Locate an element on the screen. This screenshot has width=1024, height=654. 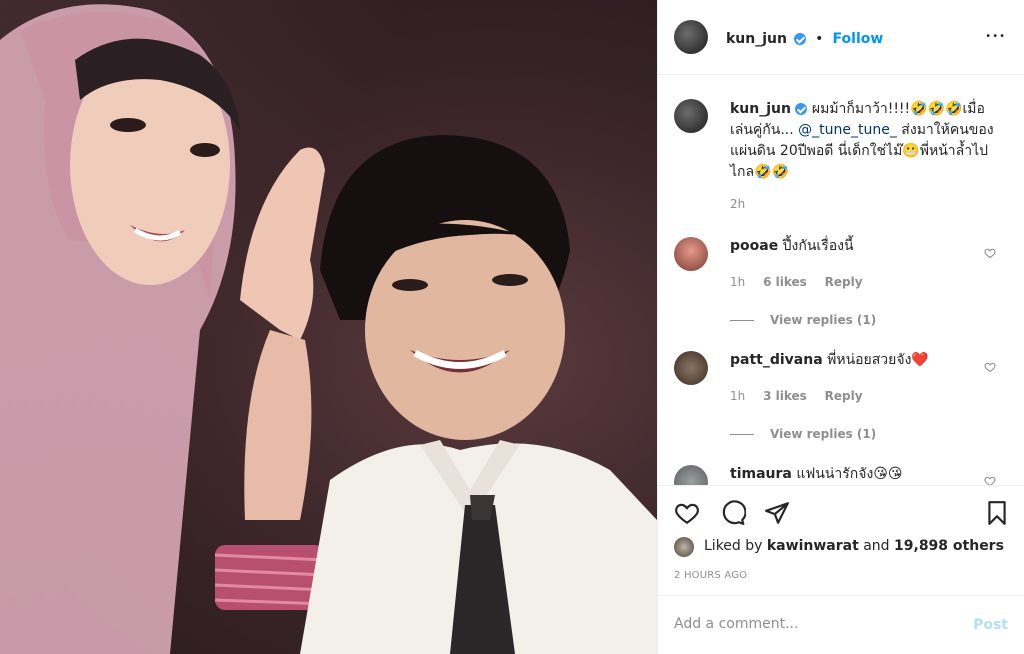
liked-by-line: Liked by kawinwarat and 19,898 others is located at coordinates (854, 546).